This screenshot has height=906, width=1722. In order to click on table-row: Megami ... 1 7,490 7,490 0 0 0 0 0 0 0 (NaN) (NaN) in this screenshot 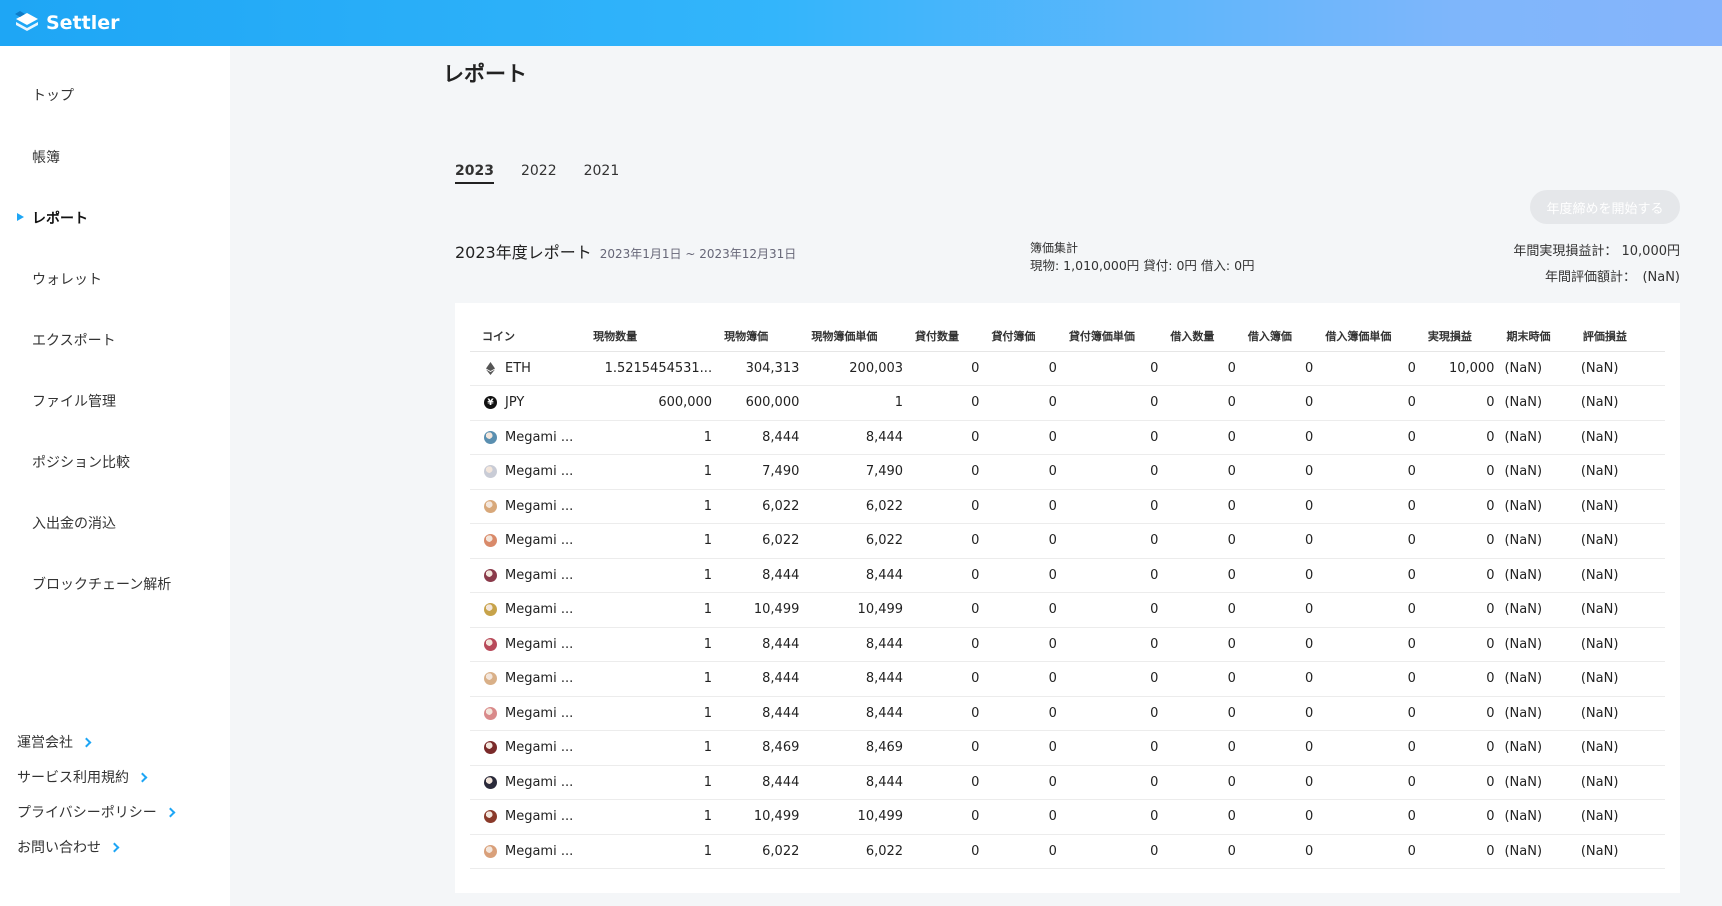, I will do `click(1067, 472)`.